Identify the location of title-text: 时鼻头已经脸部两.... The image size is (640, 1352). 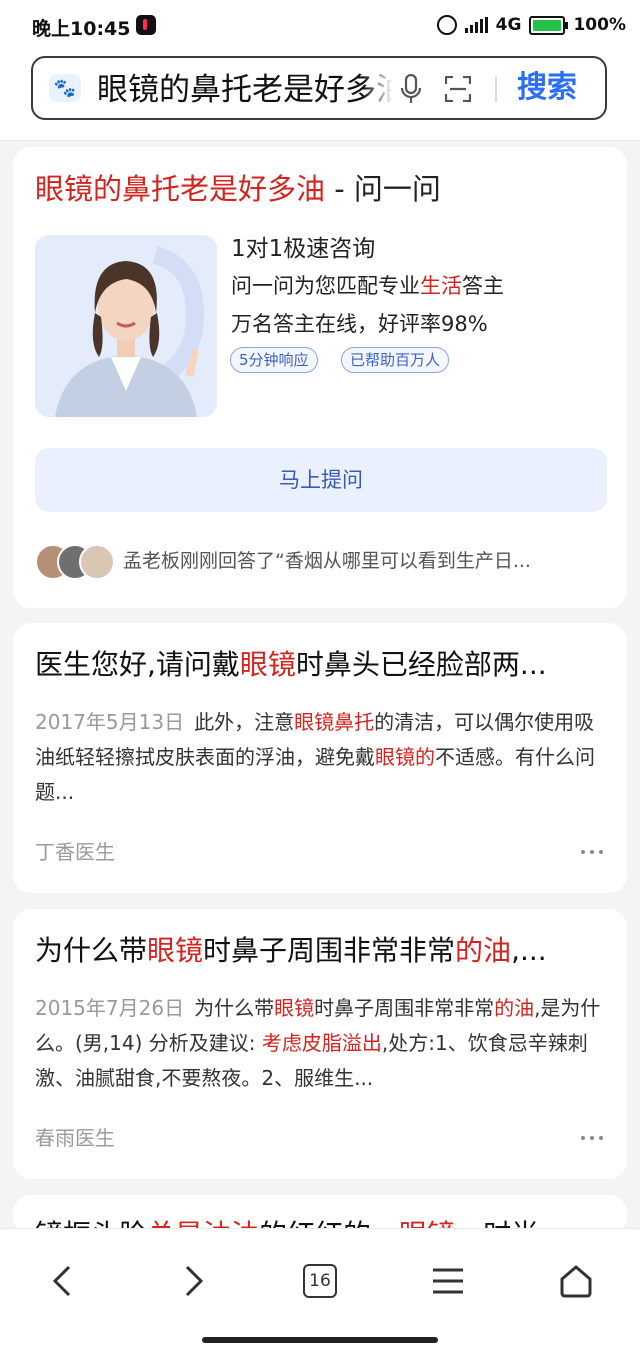
(421, 664).